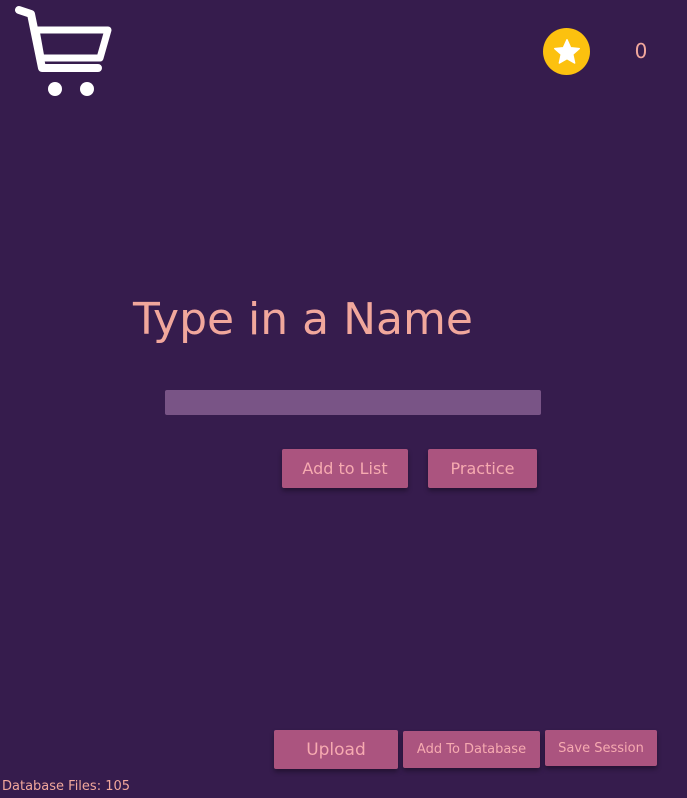 This screenshot has height=798, width=687. I want to click on add-to-database-button: Add To Database, so click(471, 749).